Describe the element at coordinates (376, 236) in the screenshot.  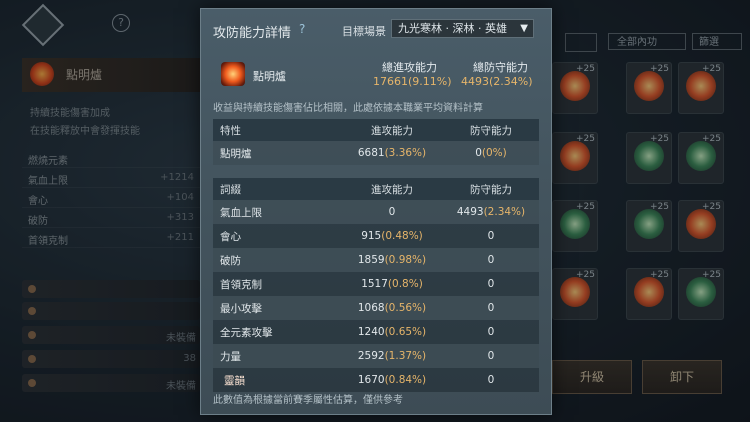
I see `table-row: 會心 915(0.48%) 0` at that location.